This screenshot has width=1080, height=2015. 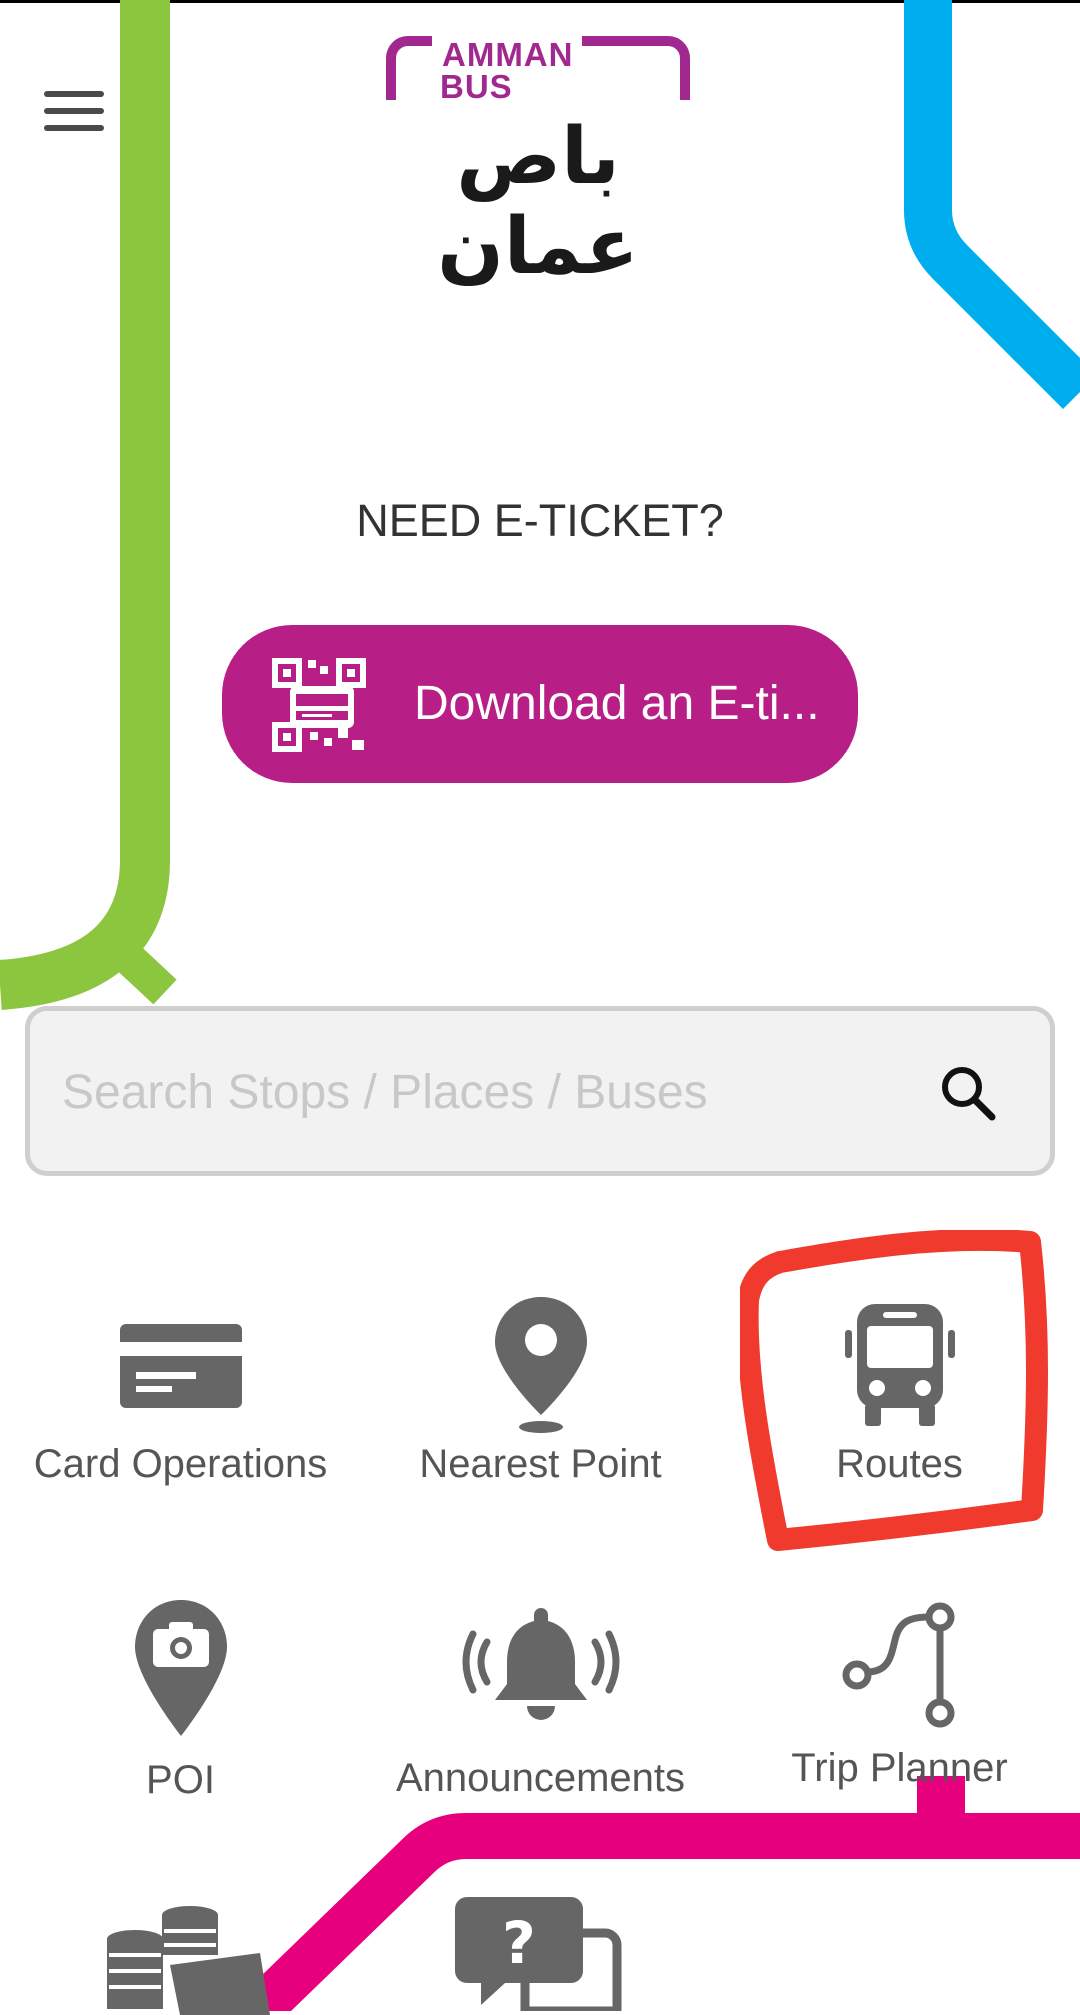 I want to click on magenta-line, so click(x=660, y=1912).